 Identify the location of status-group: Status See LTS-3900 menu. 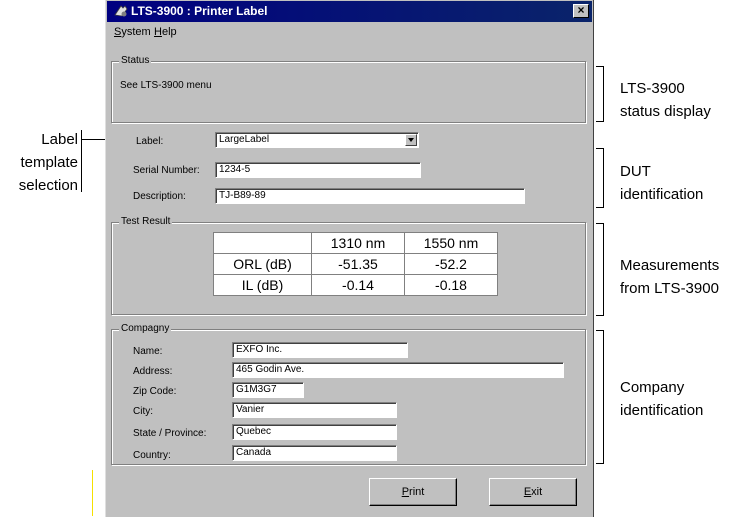
(348, 89).